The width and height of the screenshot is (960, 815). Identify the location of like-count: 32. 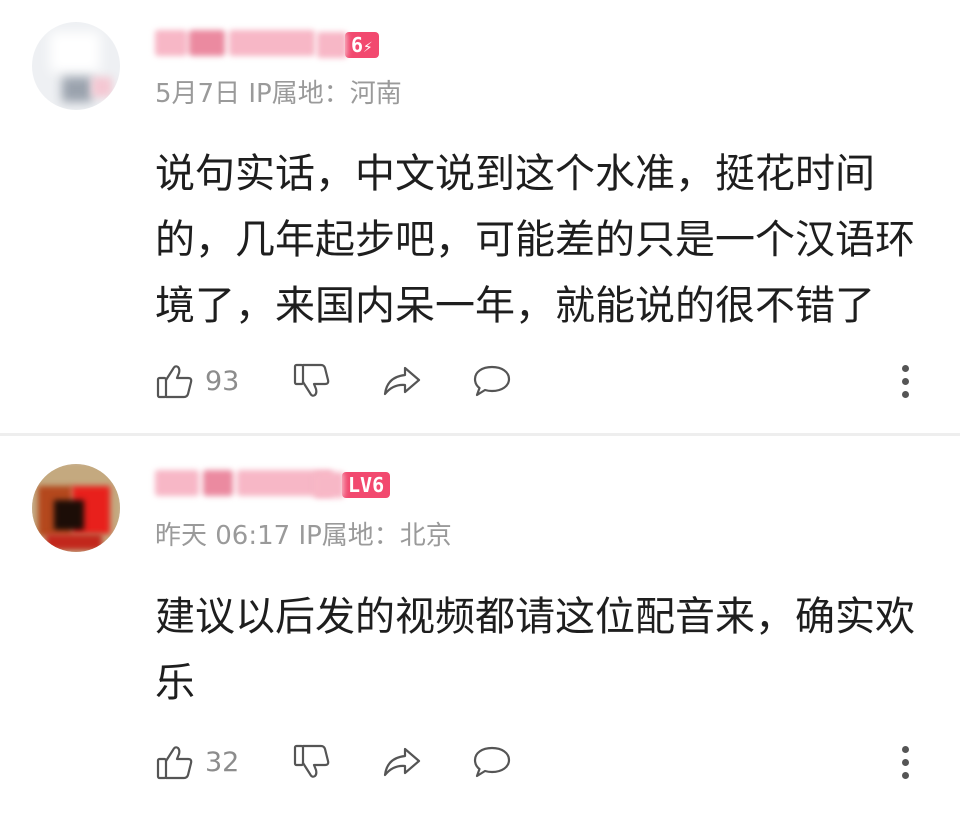
(222, 762).